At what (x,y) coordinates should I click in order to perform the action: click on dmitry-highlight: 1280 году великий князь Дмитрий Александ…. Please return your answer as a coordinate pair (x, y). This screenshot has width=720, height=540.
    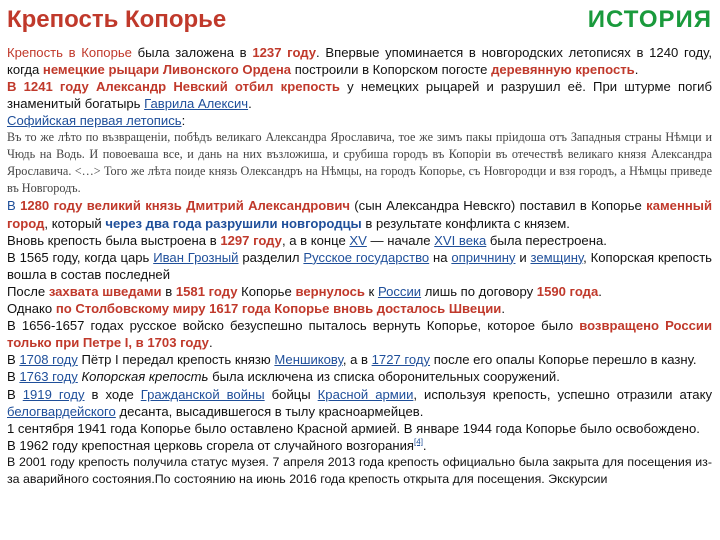
    Looking at the image, I should click on (185, 206).